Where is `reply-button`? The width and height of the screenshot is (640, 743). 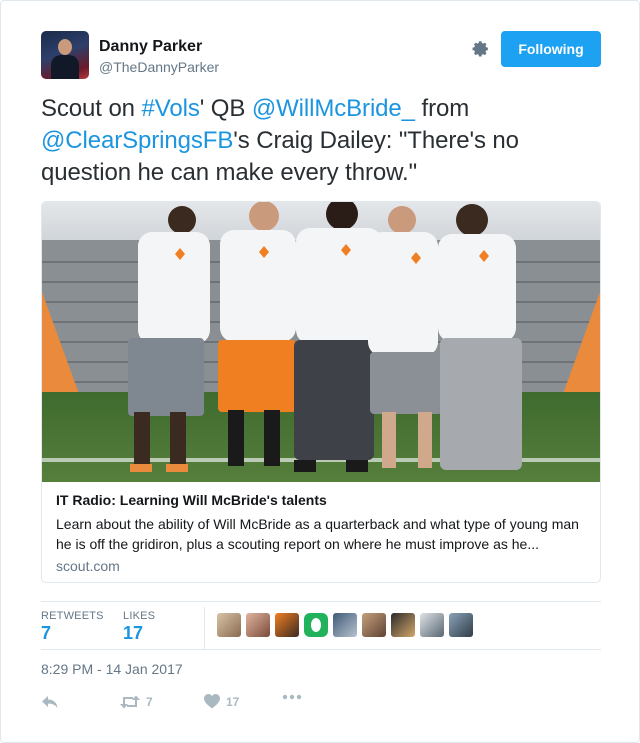 reply-button is located at coordinates (50, 702).